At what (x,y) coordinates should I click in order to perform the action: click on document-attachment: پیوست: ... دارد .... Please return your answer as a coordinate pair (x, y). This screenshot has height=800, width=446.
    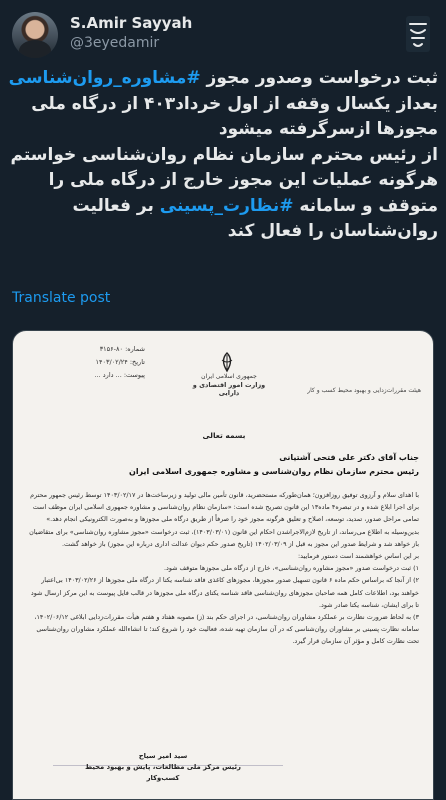
    Looking at the image, I should click on (119, 375).